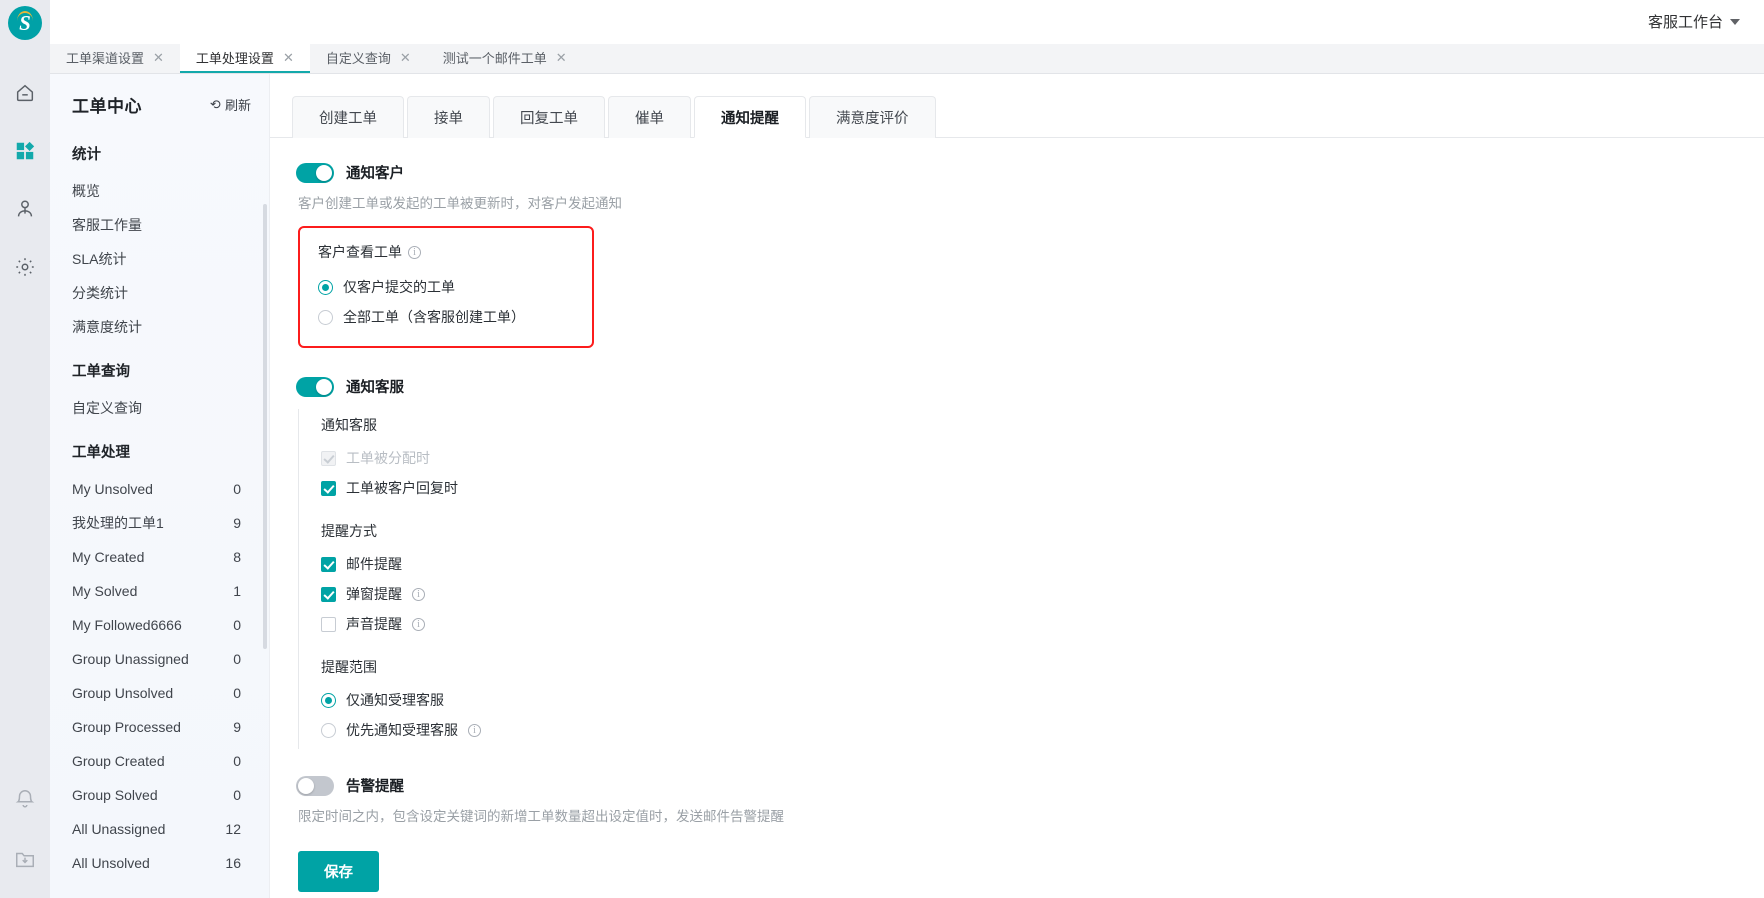  I want to click on tab-reply-ticket: 回复工单, so click(549, 117).